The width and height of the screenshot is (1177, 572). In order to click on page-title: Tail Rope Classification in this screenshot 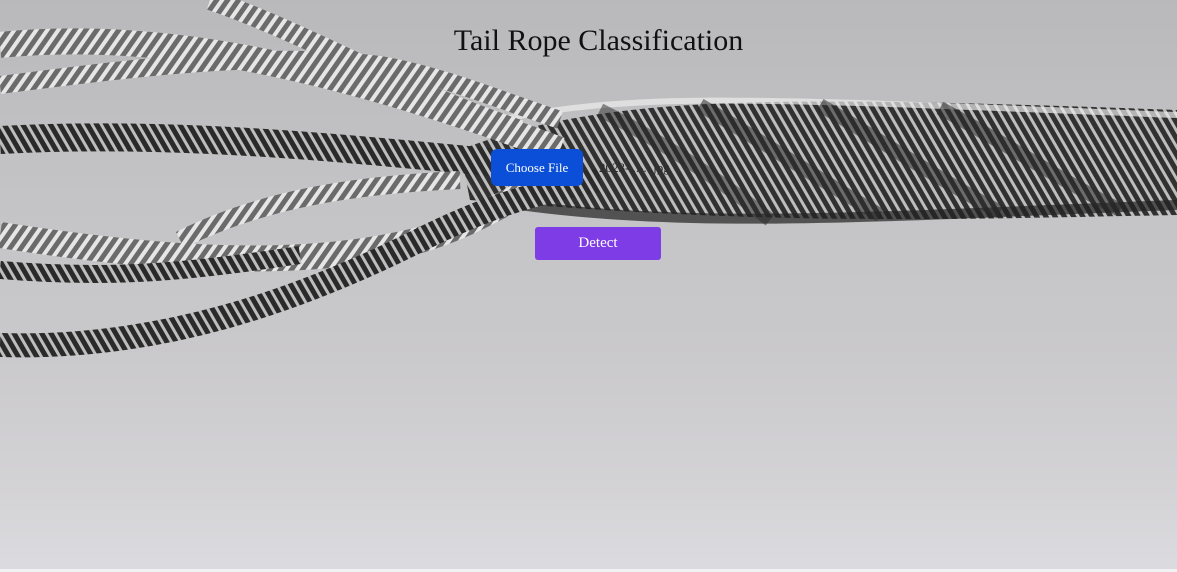, I will do `click(598, 40)`.